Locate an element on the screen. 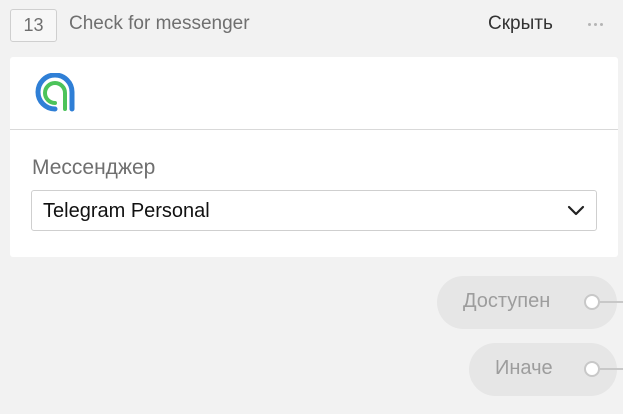 This screenshot has width=623, height=414. hide-button: Скрыть is located at coordinates (520, 24).